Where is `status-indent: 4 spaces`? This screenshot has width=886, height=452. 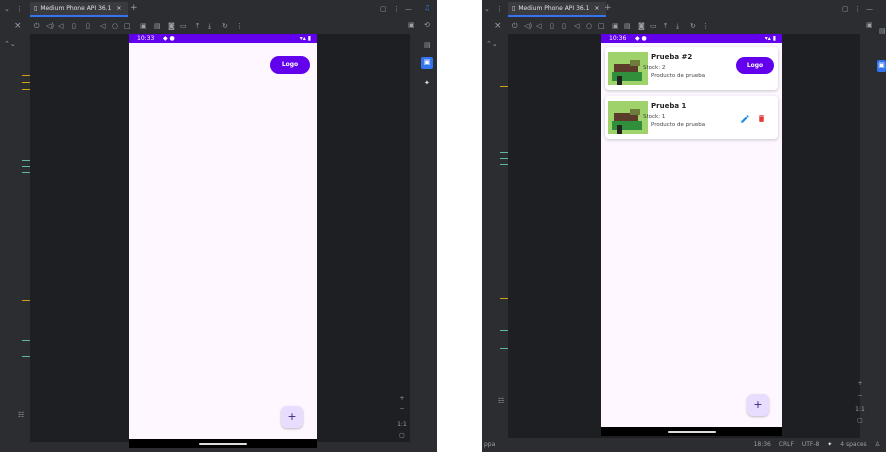 status-indent: 4 spaces is located at coordinates (853, 444).